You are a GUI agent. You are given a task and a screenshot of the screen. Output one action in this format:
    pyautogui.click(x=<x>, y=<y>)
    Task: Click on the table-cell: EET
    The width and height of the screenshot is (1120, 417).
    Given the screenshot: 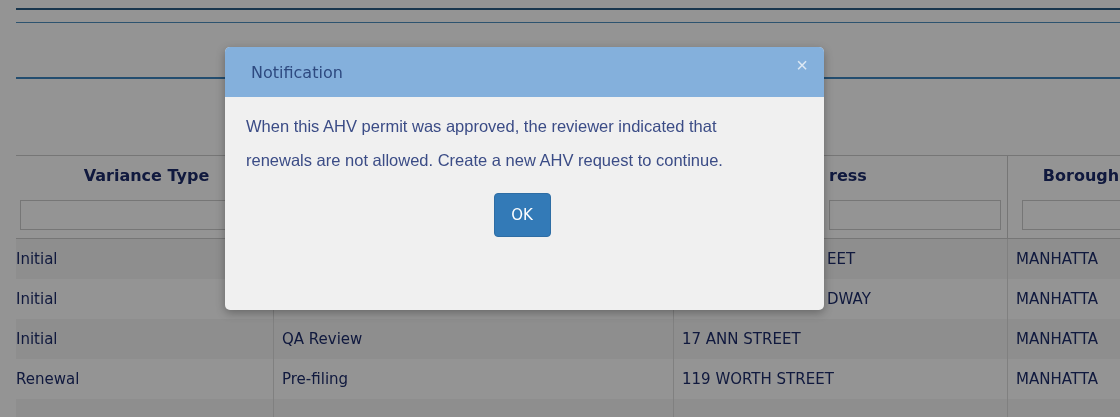 What is the action you would take?
    pyautogui.click(x=841, y=259)
    